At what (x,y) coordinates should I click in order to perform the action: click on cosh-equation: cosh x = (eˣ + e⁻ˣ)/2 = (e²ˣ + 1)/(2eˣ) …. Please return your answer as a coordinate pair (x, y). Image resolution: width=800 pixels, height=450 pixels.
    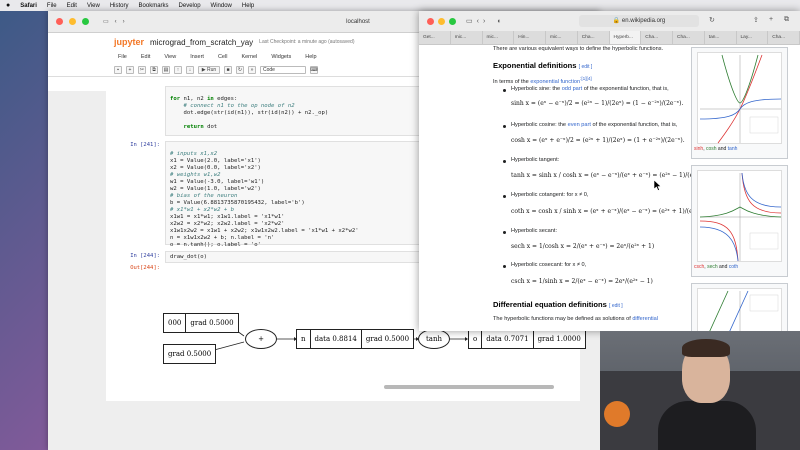
    Looking at the image, I should click on (598, 140).